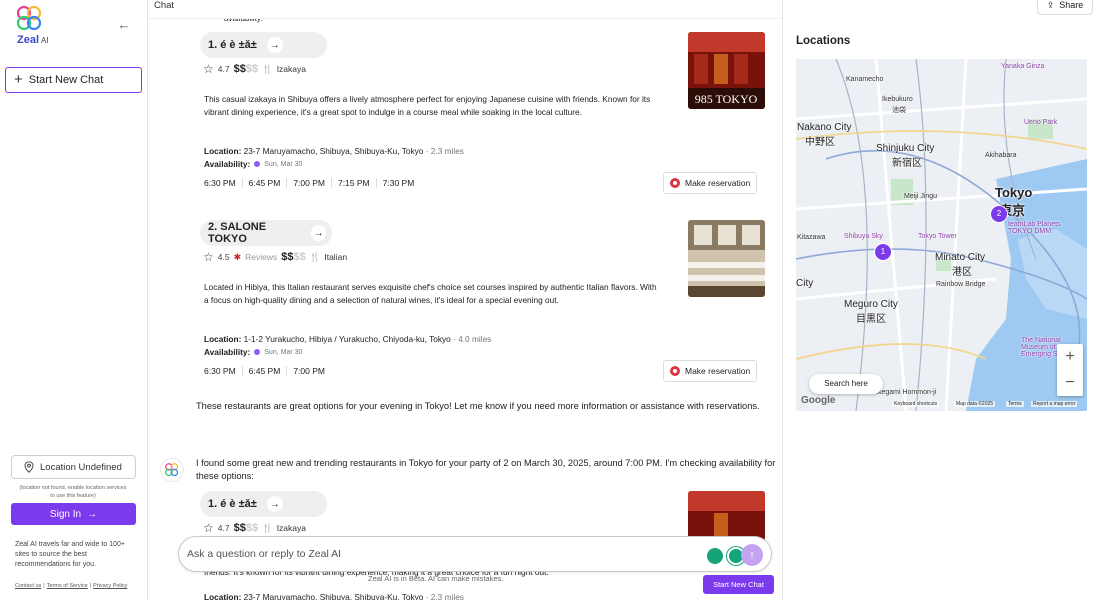 This screenshot has height=600, width=1100. I want to click on search-here-button: Search here, so click(846, 384).